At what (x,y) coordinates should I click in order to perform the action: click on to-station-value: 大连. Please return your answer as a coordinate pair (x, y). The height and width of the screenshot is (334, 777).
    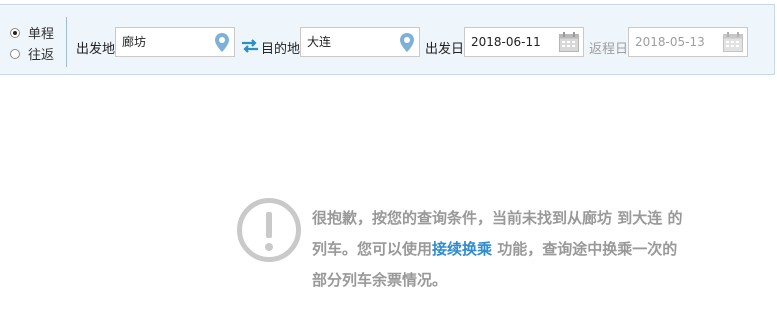
    Looking at the image, I should click on (319, 42).